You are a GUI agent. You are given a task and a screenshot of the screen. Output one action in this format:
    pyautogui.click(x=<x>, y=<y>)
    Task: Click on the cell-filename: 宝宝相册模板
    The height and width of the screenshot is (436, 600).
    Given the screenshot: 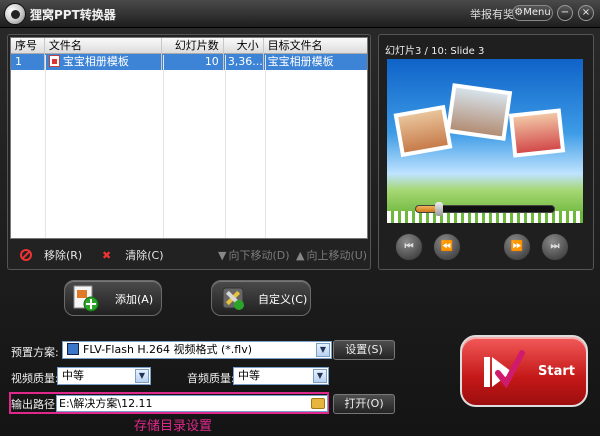 What is the action you would take?
    pyautogui.click(x=104, y=62)
    